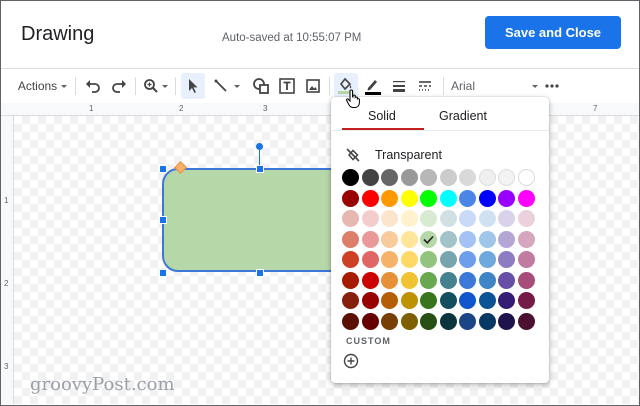  Describe the element at coordinates (163, 220) in the screenshot. I see `resize-handle-left` at that location.